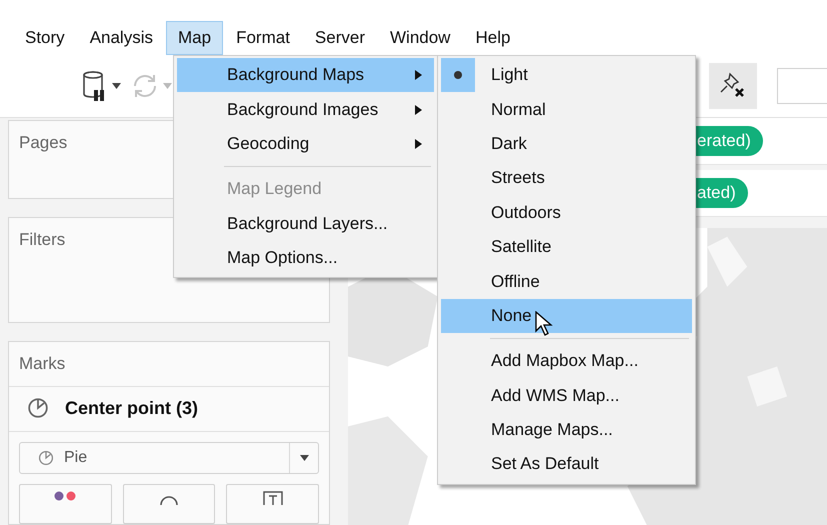 This screenshot has width=827, height=525. What do you see at coordinates (121, 38) in the screenshot?
I see `menu-bar-item: Analysis` at bounding box center [121, 38].